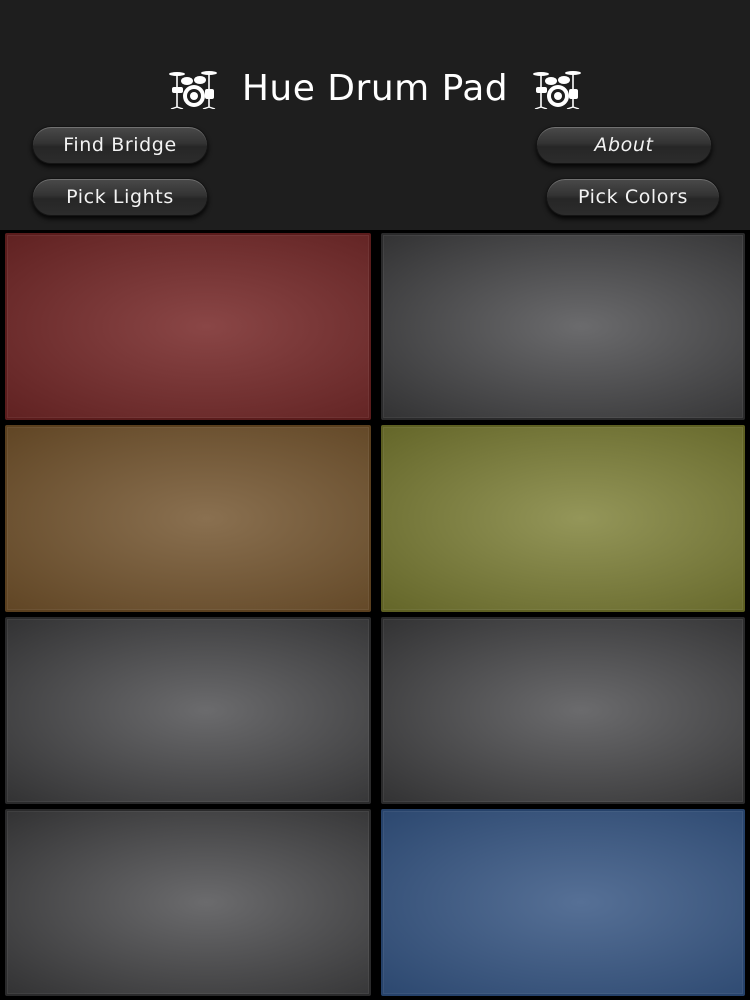 The width and height of the screenshot is (750, 1000). I want to click on find-bridge-button: Find Bridge, so click(120, 145).